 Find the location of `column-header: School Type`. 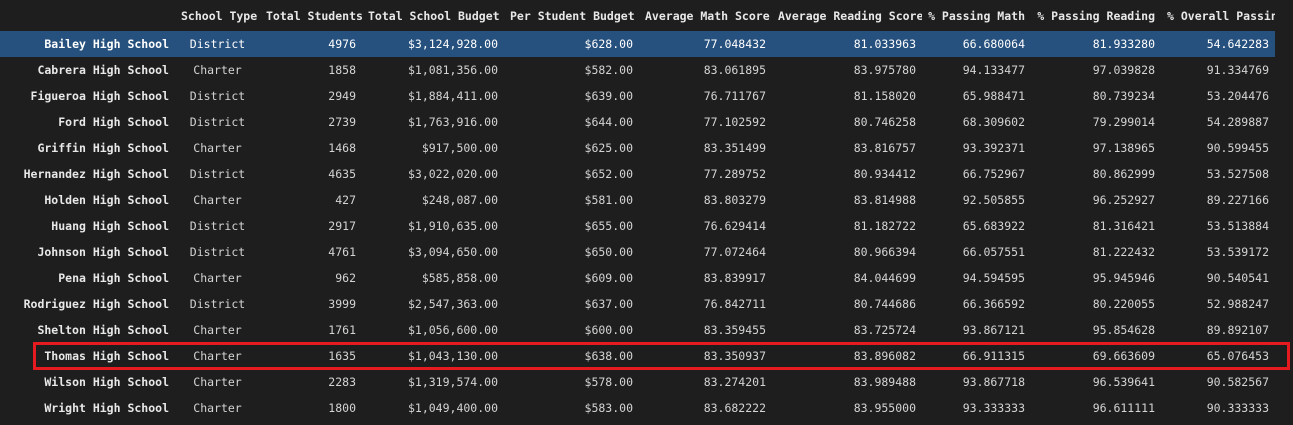

column-header: School Type is located at coordinates (217, 15).